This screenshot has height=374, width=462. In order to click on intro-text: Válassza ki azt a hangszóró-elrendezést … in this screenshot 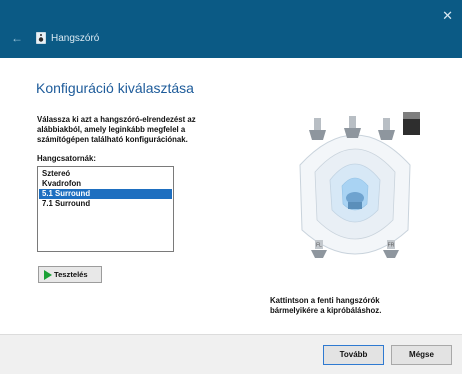, I will do `click(147, 130)`.